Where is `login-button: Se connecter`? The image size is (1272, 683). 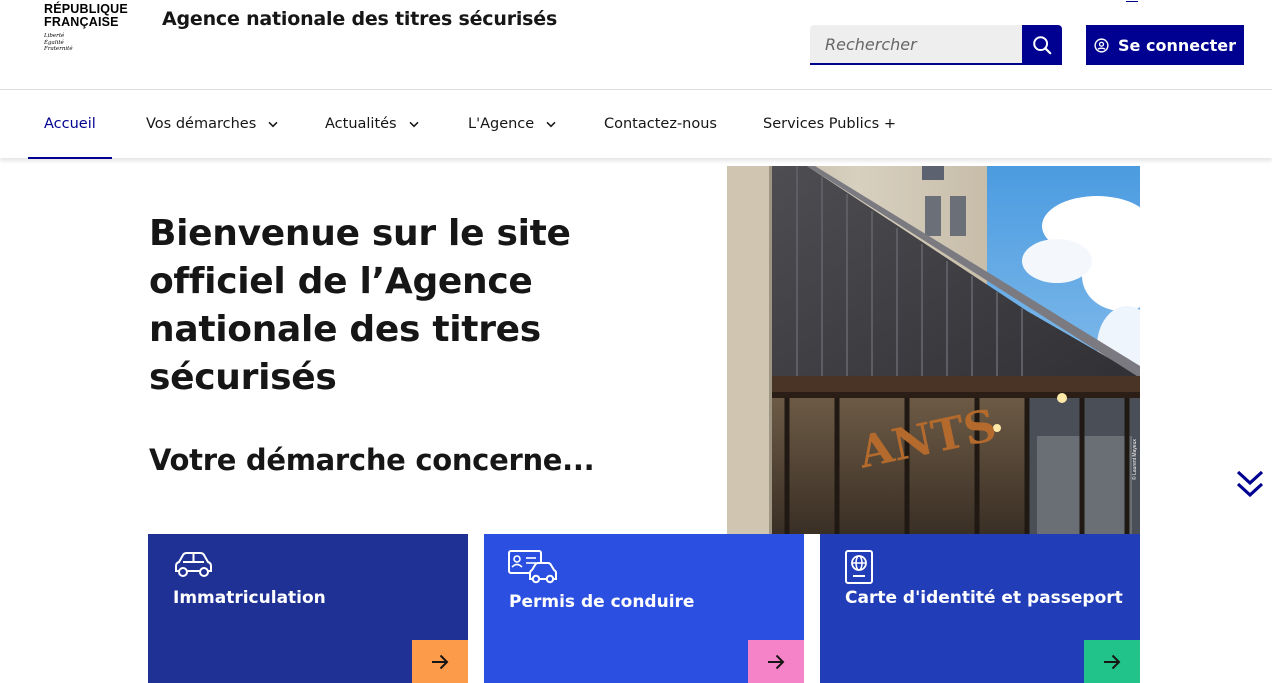
login-button: Se connecter is located at coordinates (1165, 45).